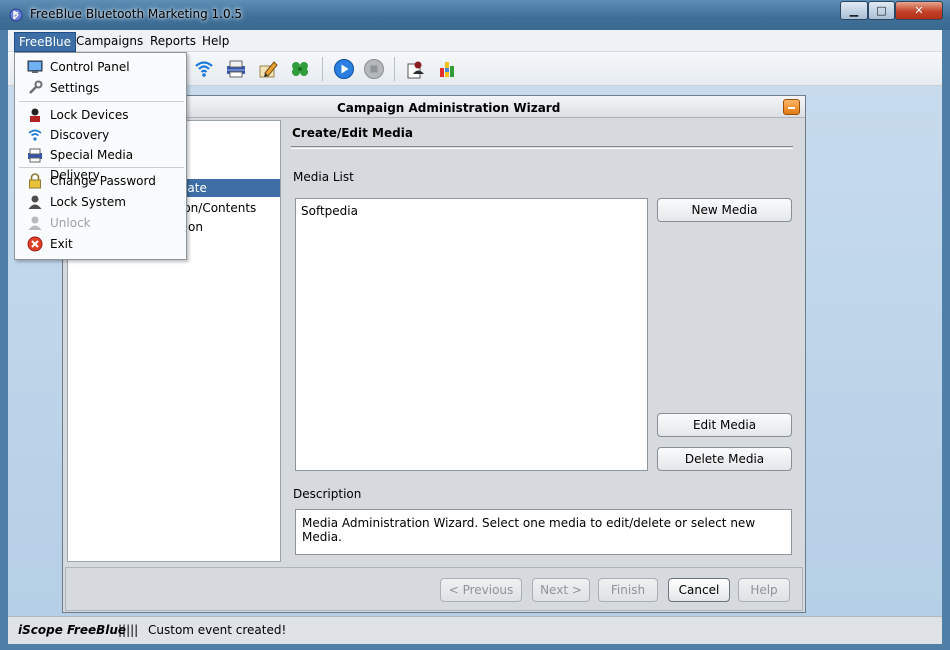  I want to click on users-tool-button, so click(416, 69).